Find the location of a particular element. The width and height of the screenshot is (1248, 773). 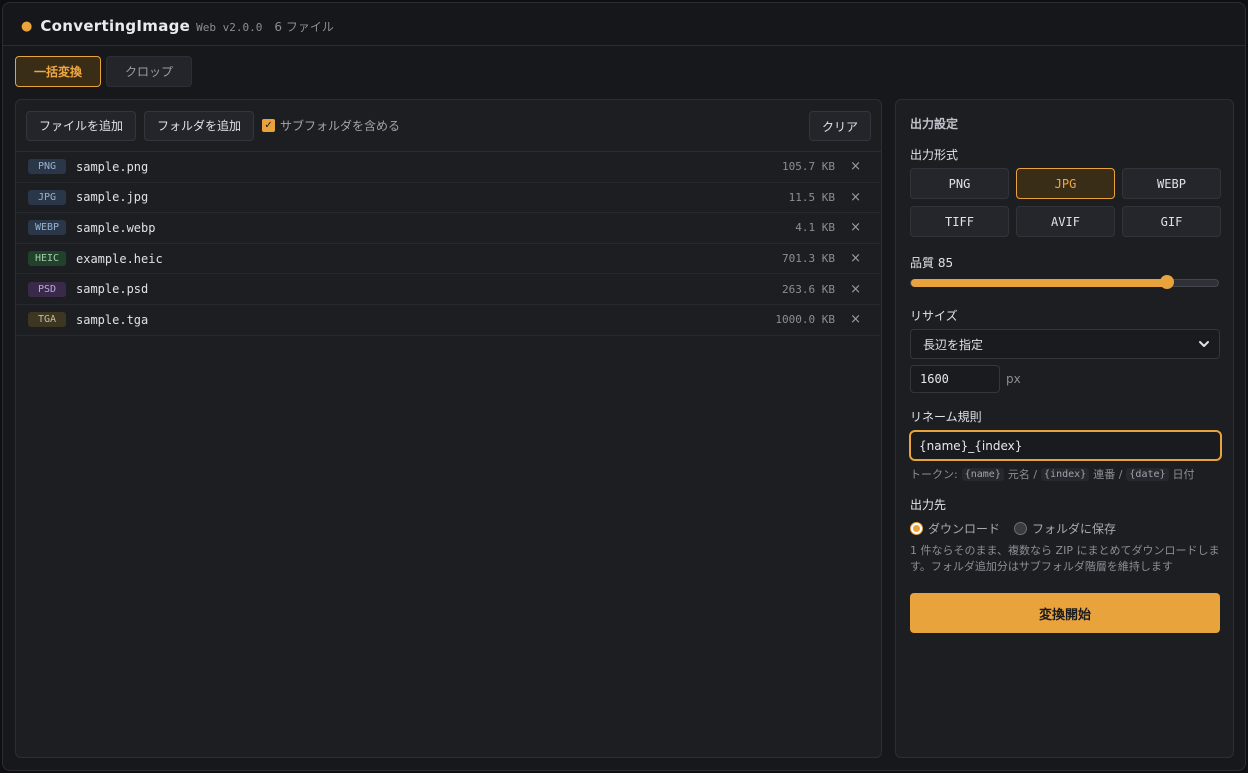

token-code: {name} is located at coordinates (982, 474).